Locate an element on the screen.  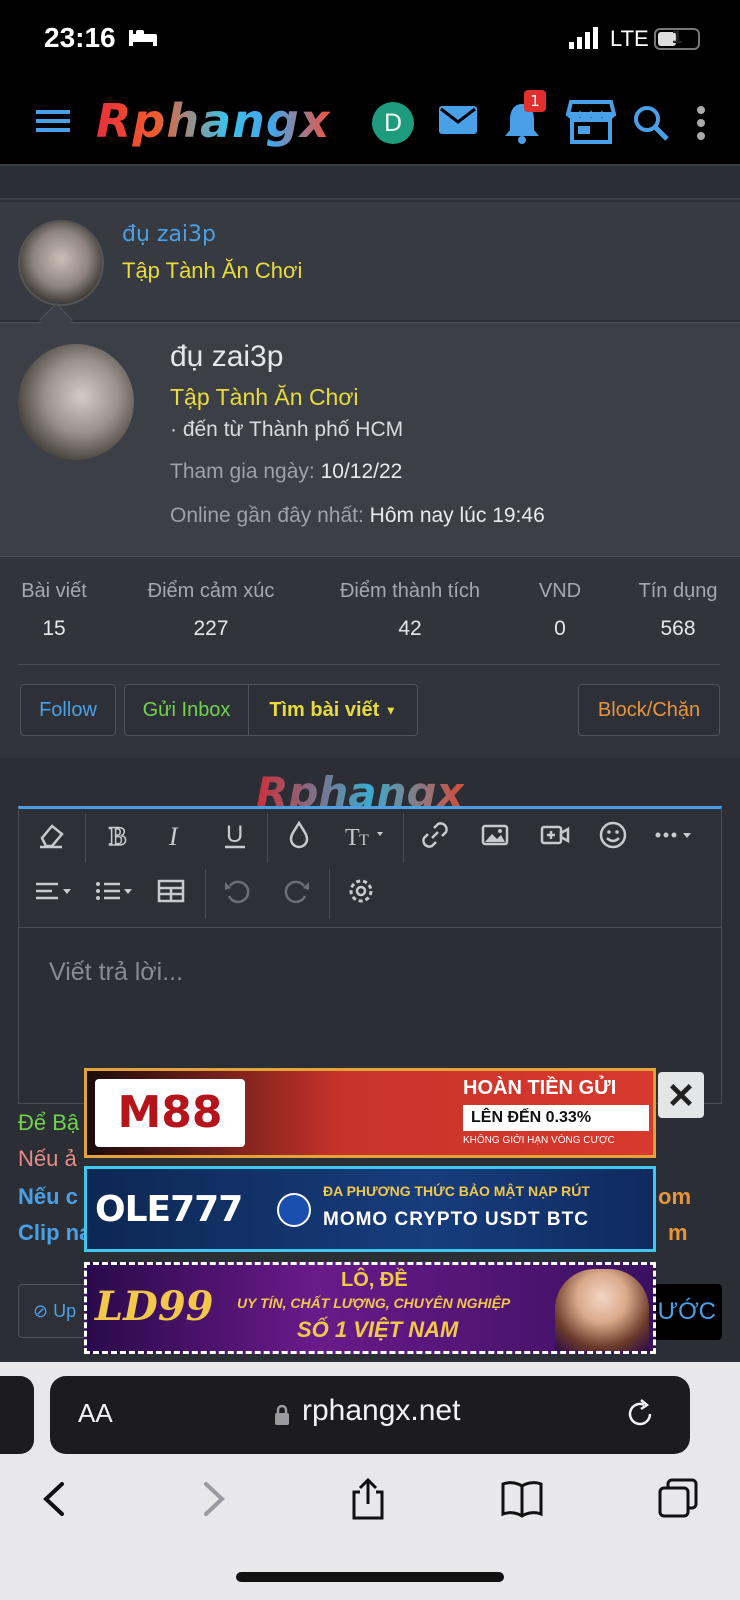
stat-reactions: Điểm cảm xúc 227 is located at coordinates (211, 610).